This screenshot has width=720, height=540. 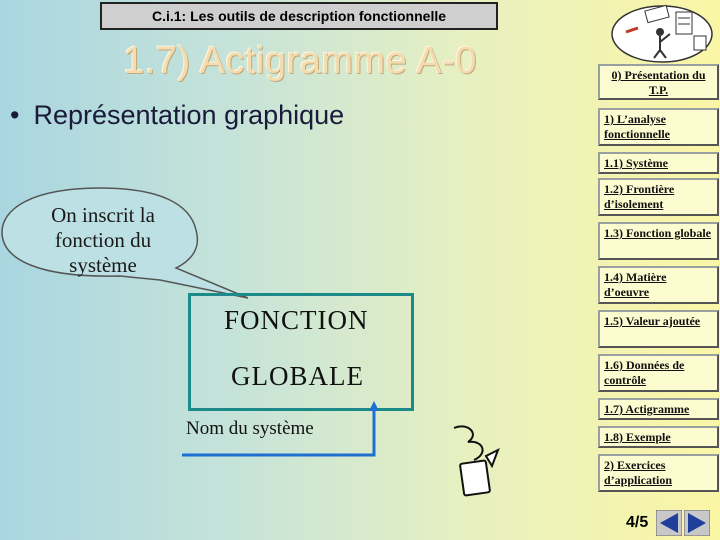 I want to click on nav-item-actigramme: 1.7) Actigramme, so click(x=658, y=409).